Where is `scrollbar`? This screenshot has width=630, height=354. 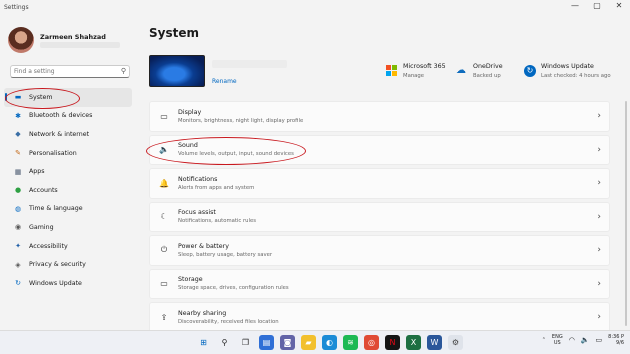 scrollbar is located at coordinates (626, 213).